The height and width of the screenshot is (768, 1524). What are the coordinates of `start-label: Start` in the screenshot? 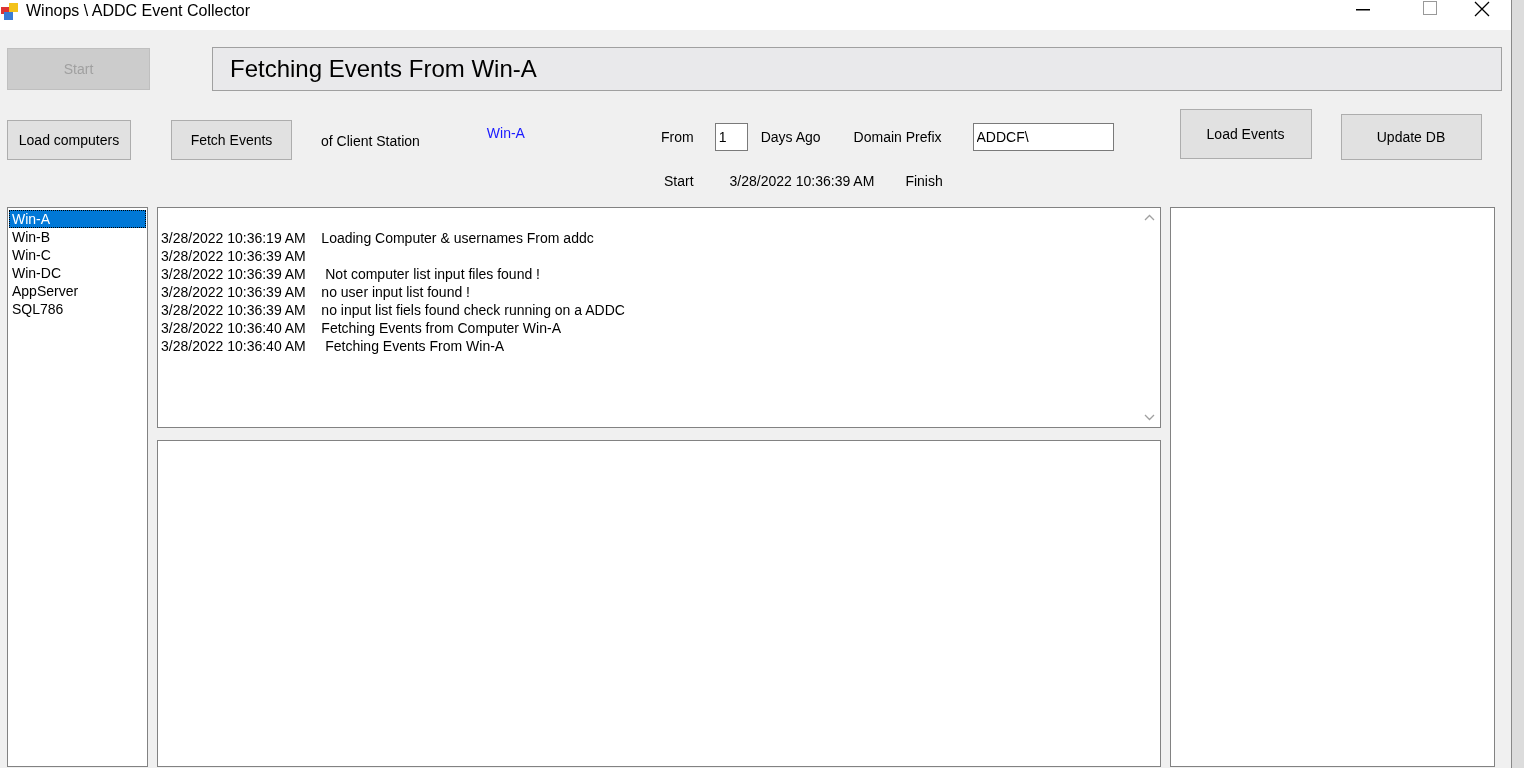 It's located at (679, 182).